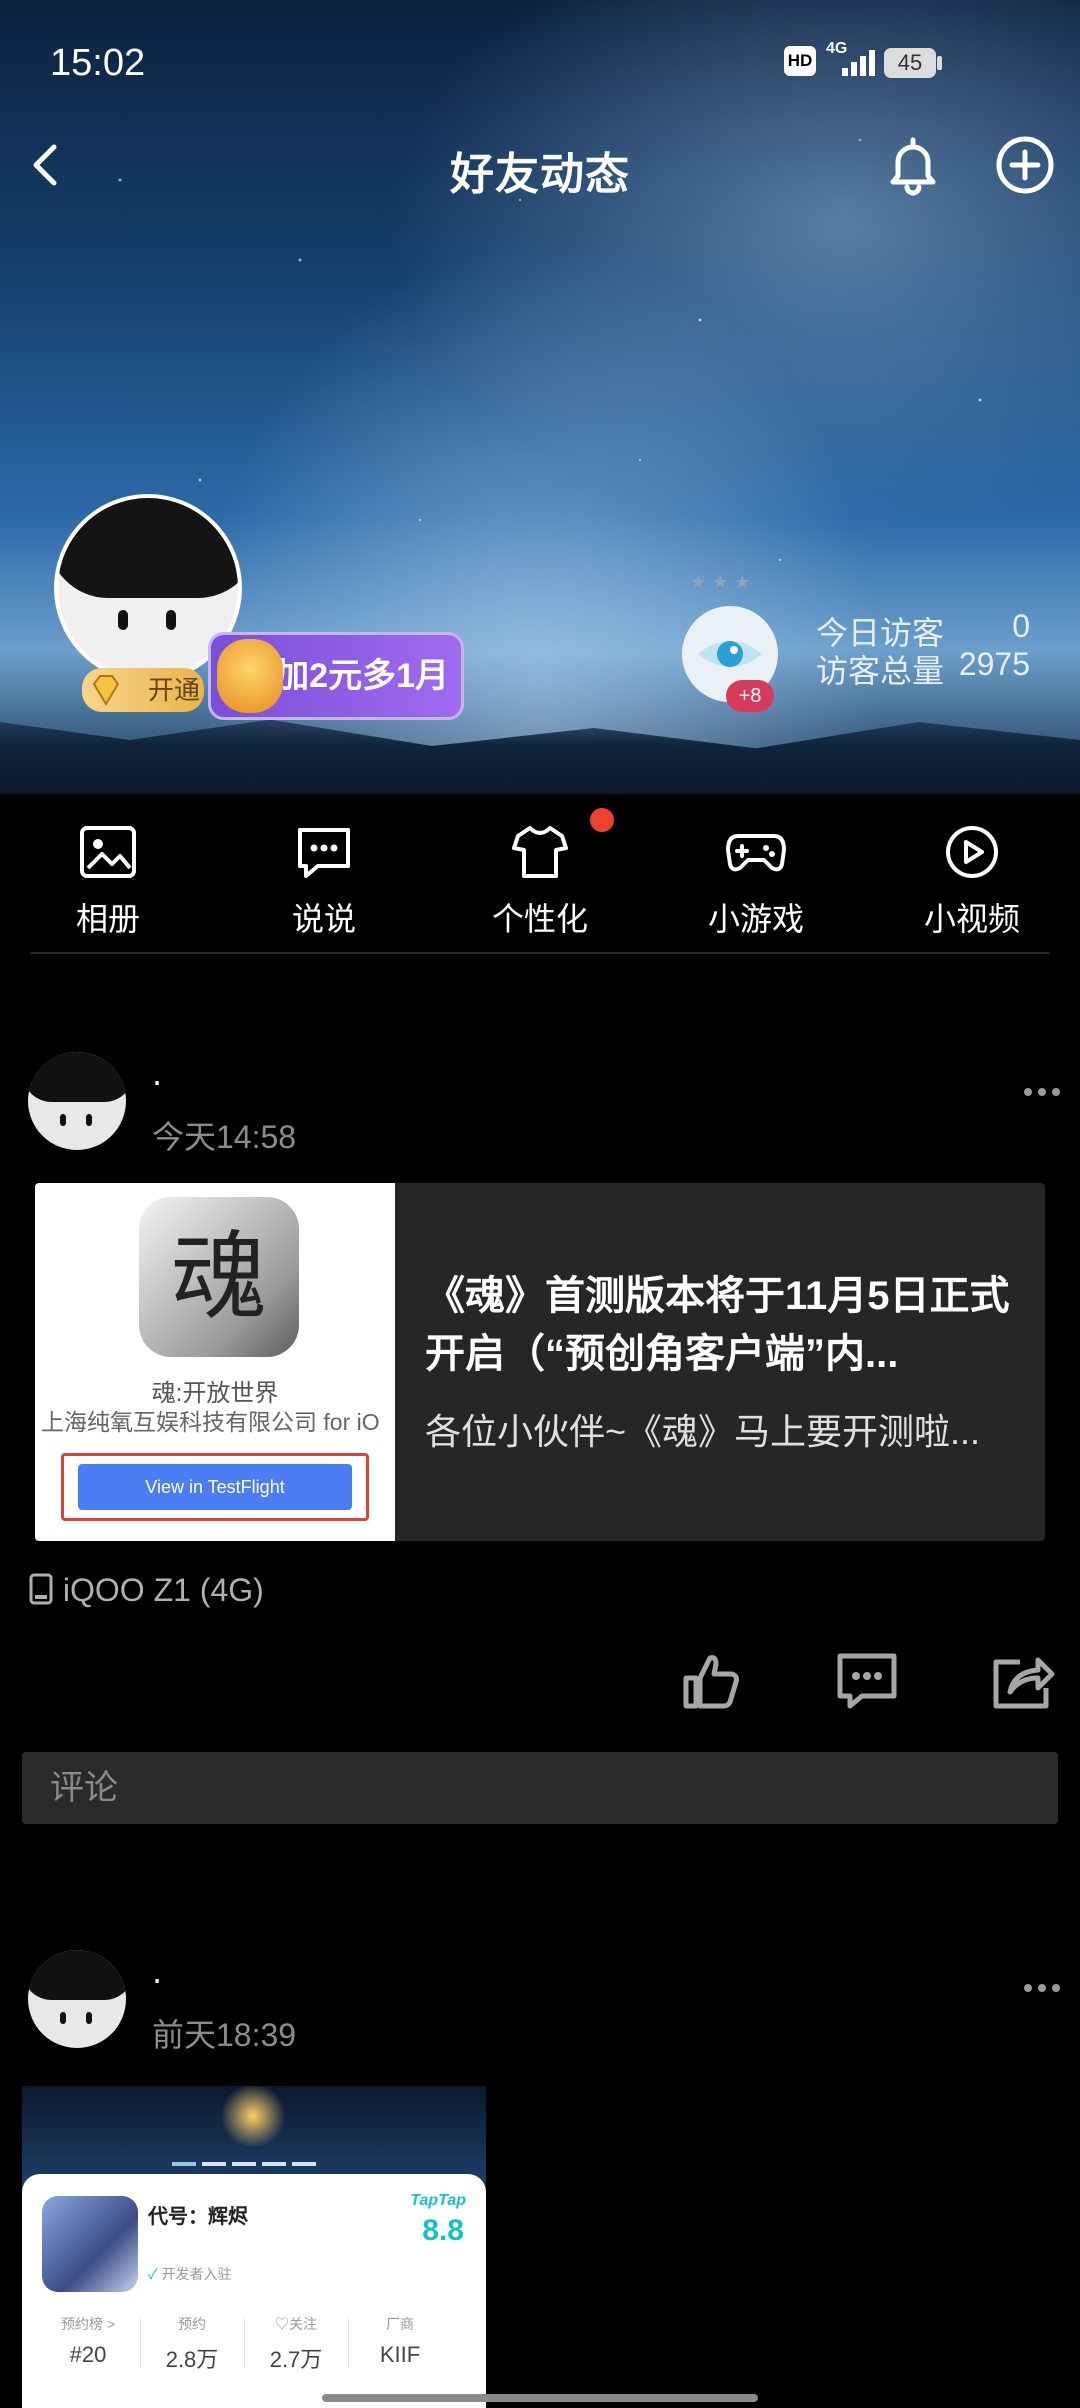  I want to click on back-button, so click(48, 165).